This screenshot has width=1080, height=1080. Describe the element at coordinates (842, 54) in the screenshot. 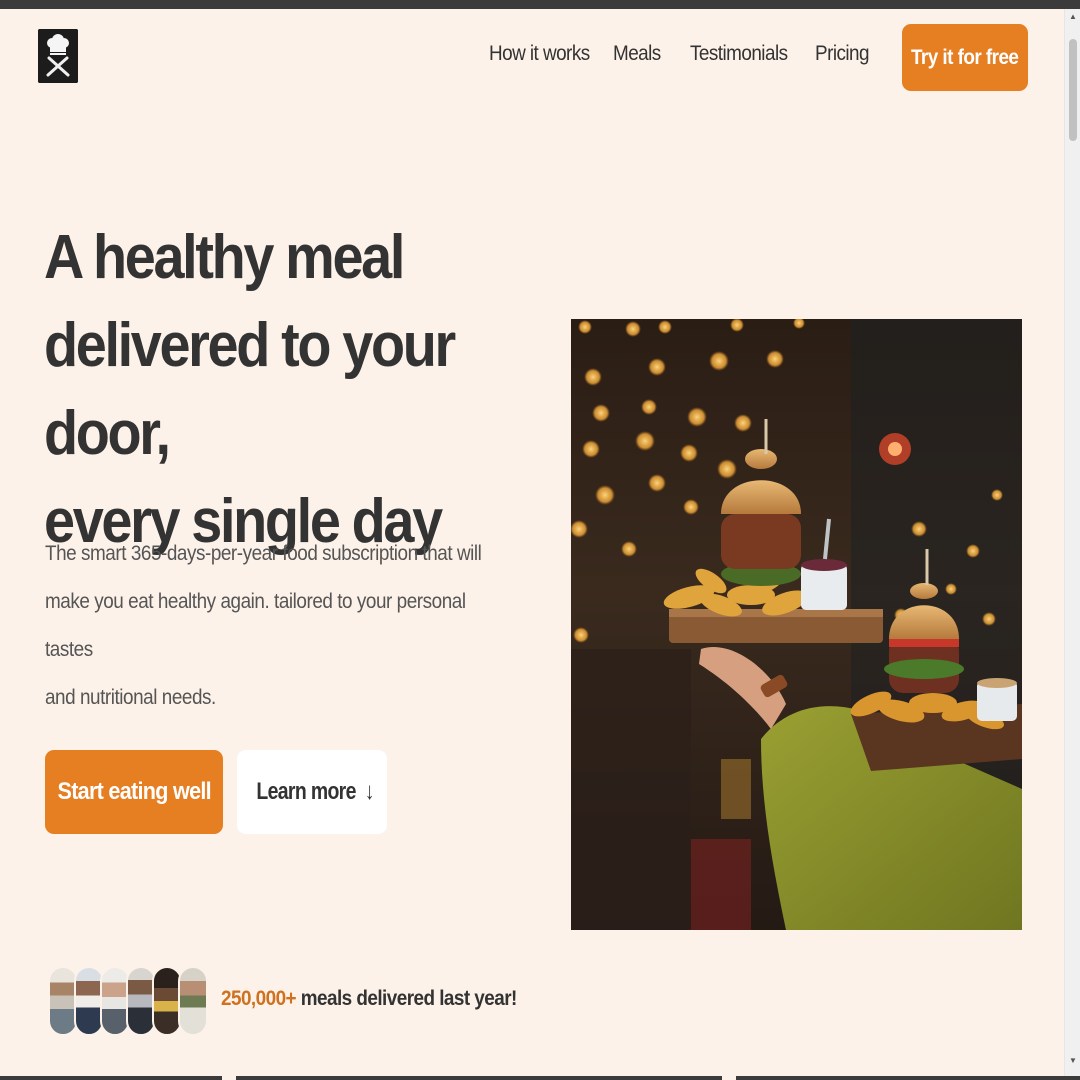

I see `nav-pricing: Pricing` at that location.